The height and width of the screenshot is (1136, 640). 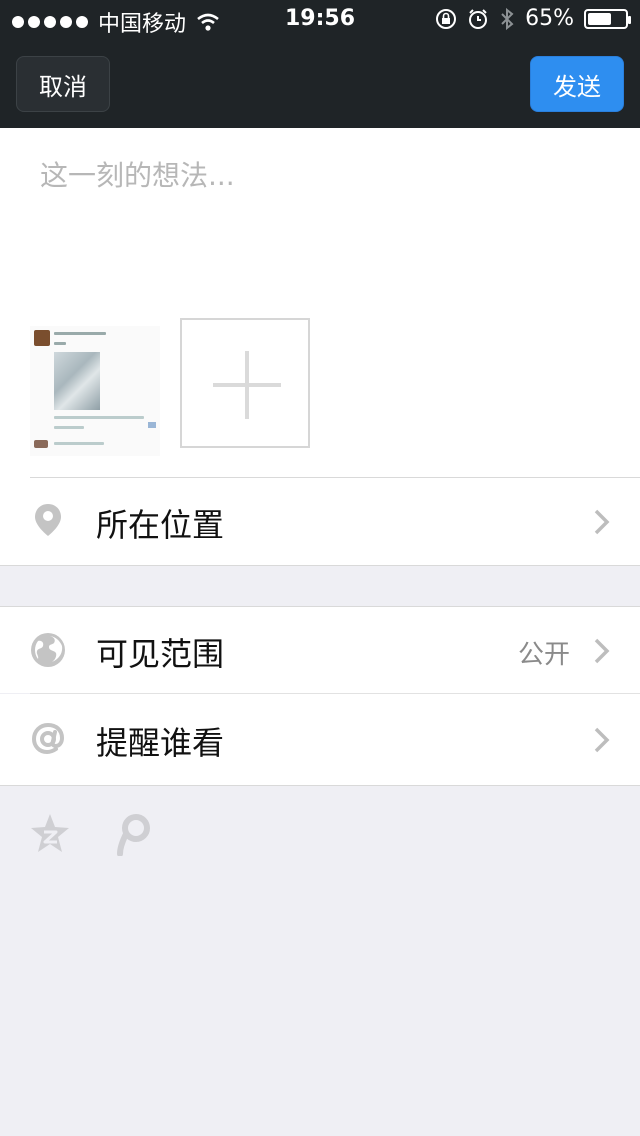 What do you see at coordinates (63, 84) in the screenshot?
I see `cancel-button: 取消` at bounding box center [63, 84].